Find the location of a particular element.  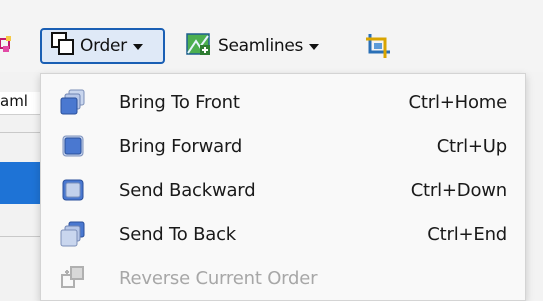

menu-item-bring-forward: Bring Forward Ctrl+Up is located at coordinates (283, 146).